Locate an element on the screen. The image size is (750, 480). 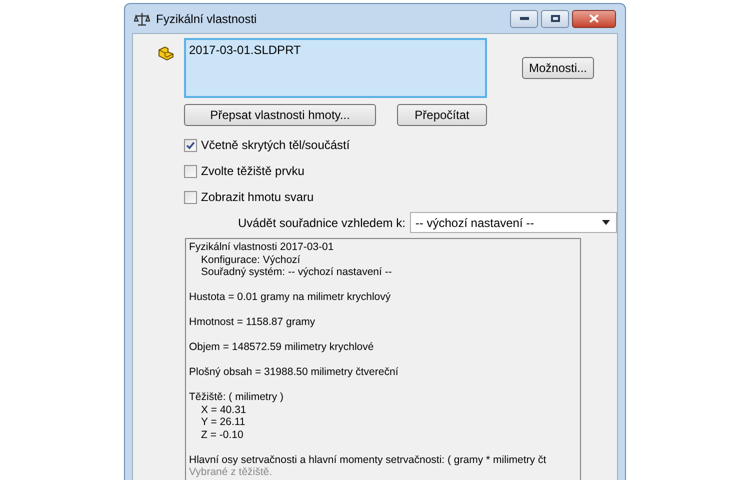
list-item: 2017-03-01.SLDPRT is located at coordinates (335, 50).